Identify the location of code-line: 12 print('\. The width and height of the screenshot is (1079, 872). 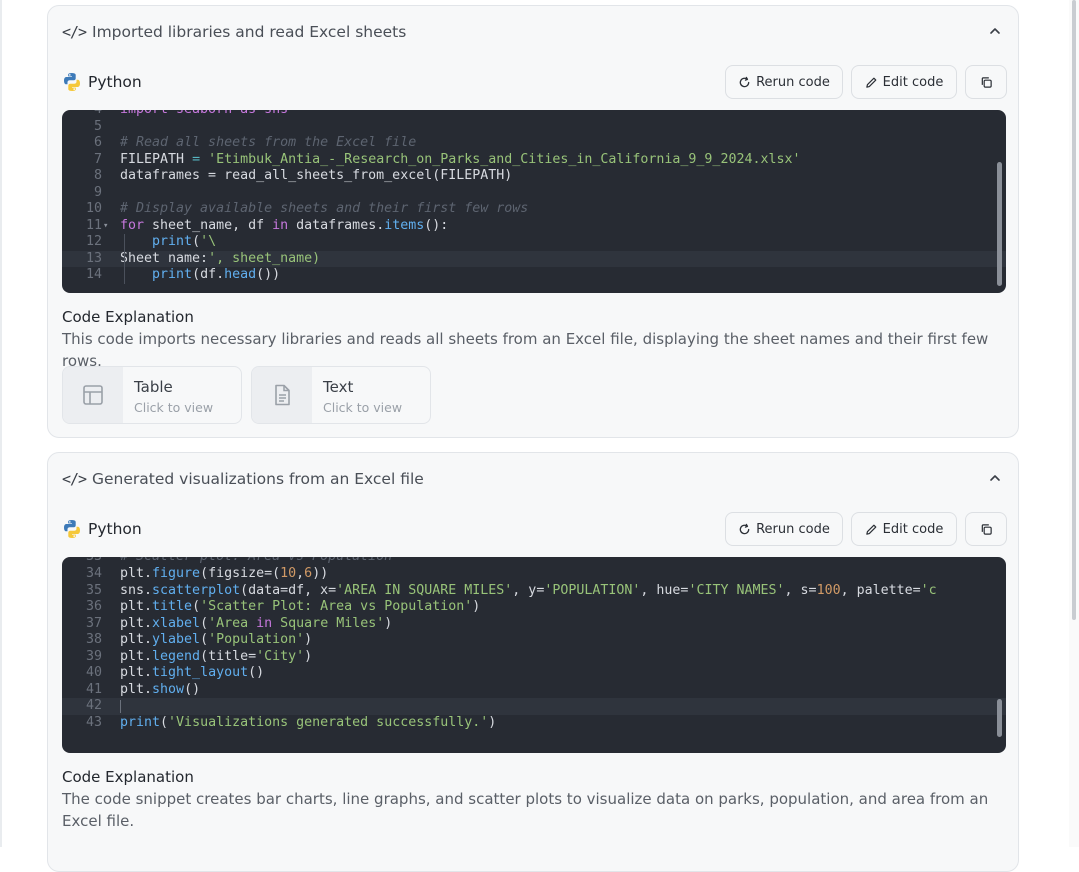
(534, 242).